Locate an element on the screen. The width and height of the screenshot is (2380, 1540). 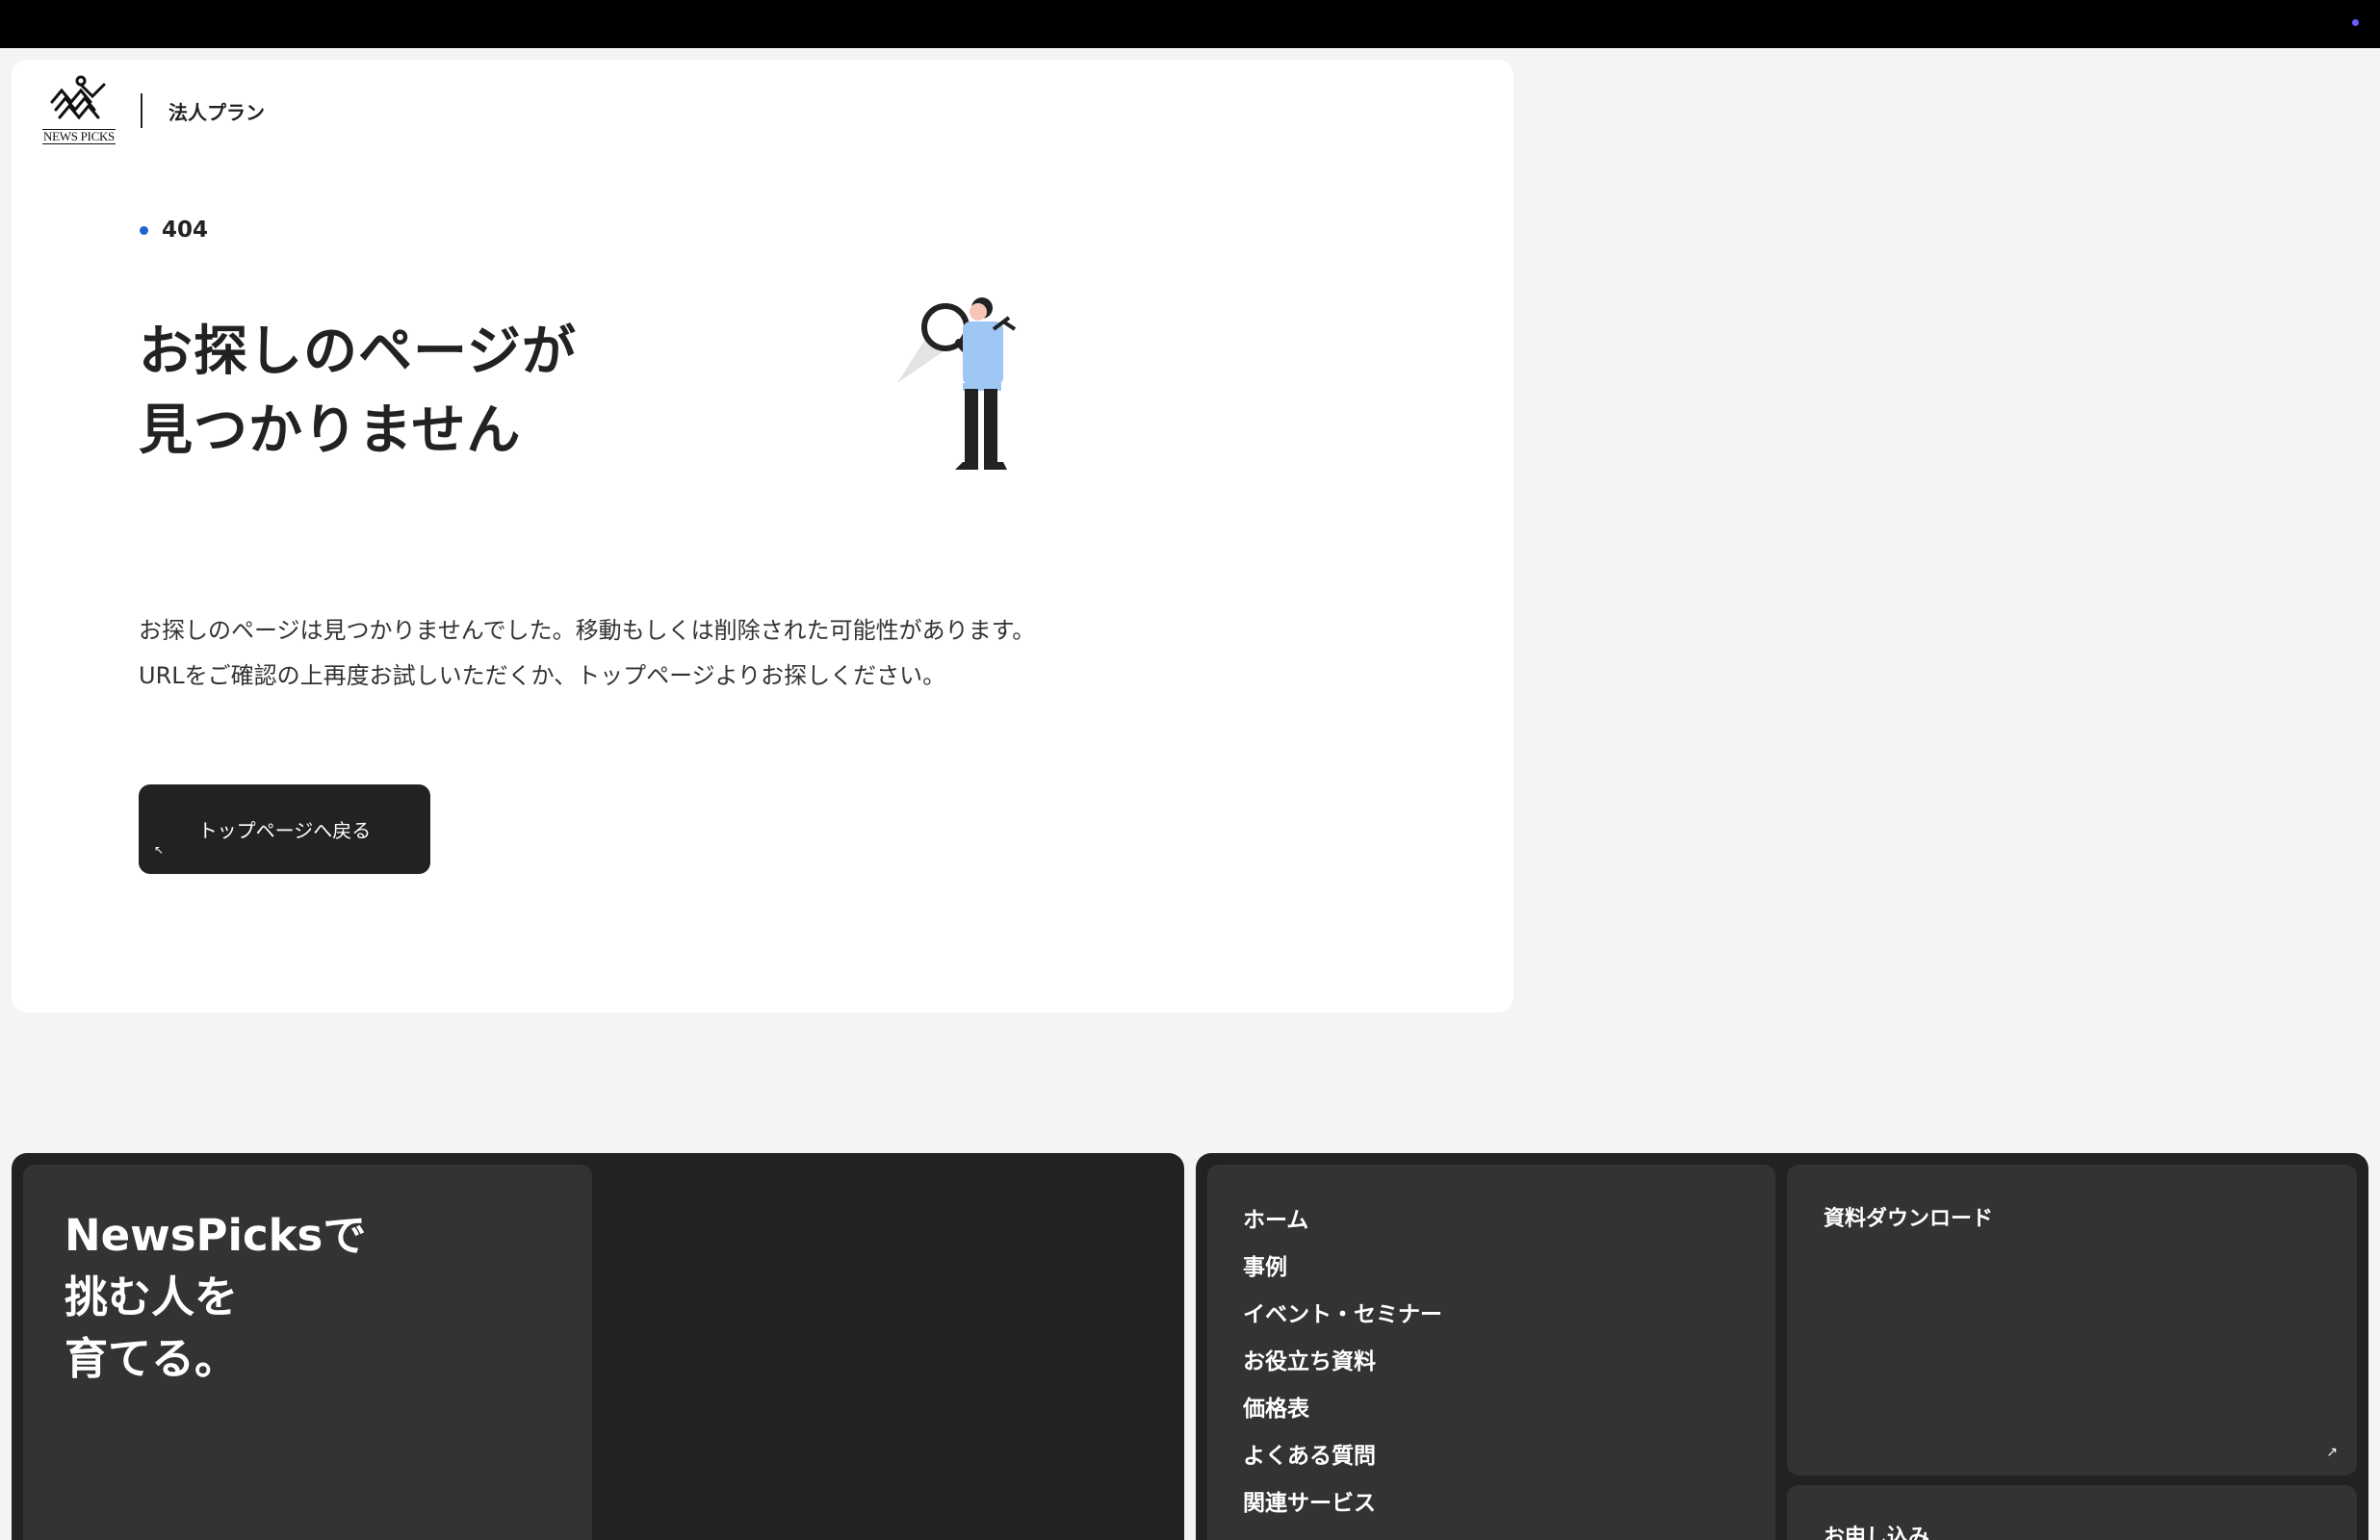
page-title-line-1: お探しのページが is located at coordinates (358, 352).